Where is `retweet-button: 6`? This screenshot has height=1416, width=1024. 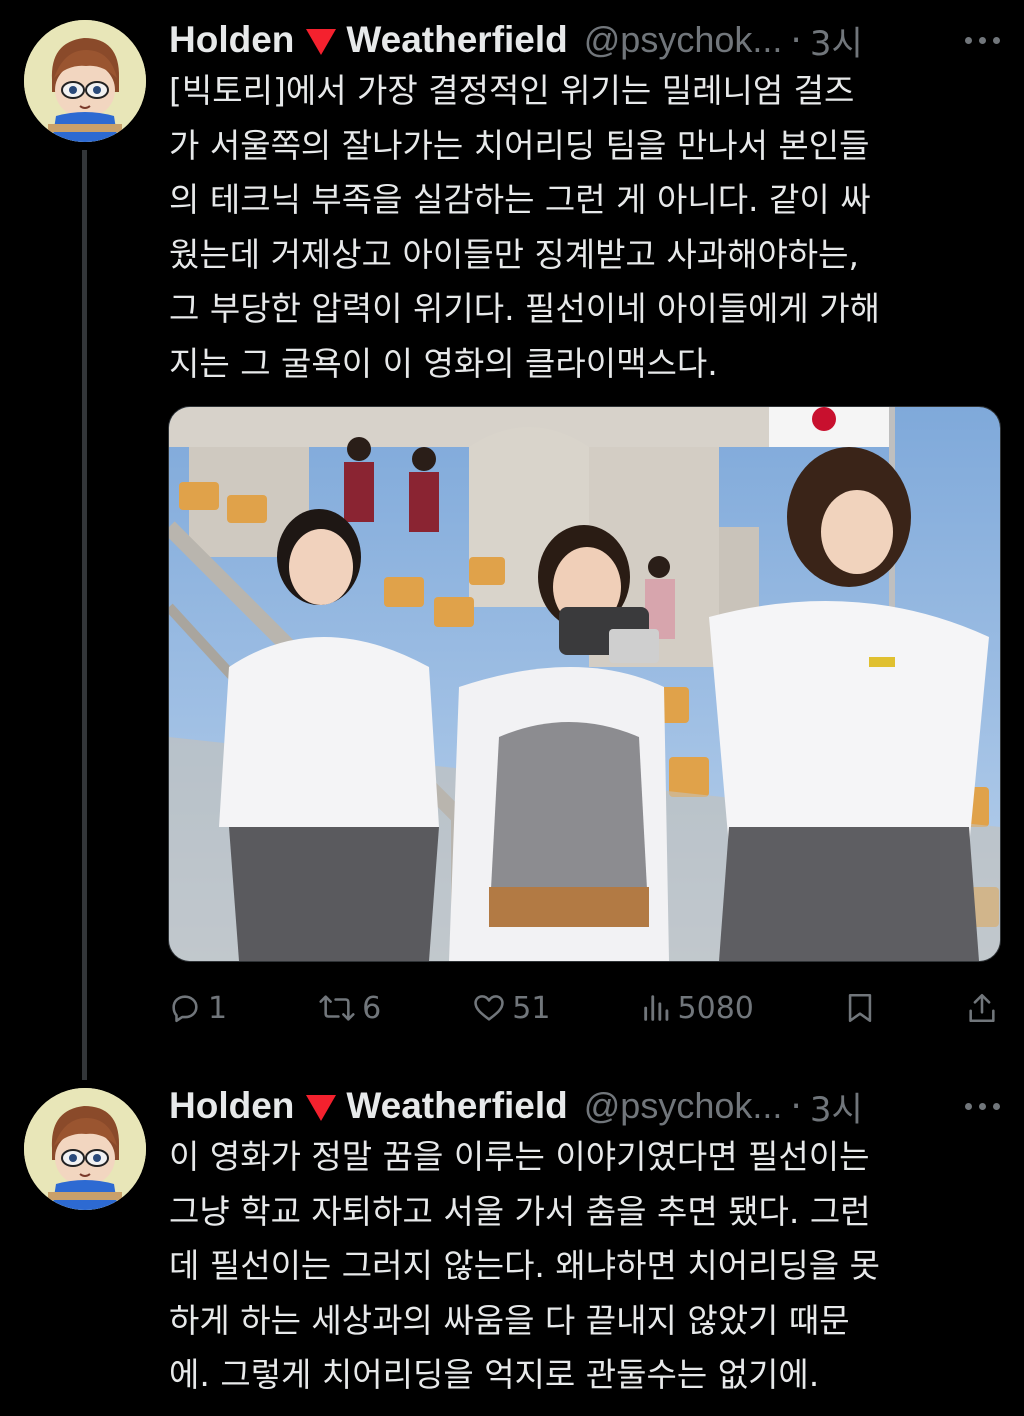 retweet-button: 6 is located at coordinates (349, 1008).